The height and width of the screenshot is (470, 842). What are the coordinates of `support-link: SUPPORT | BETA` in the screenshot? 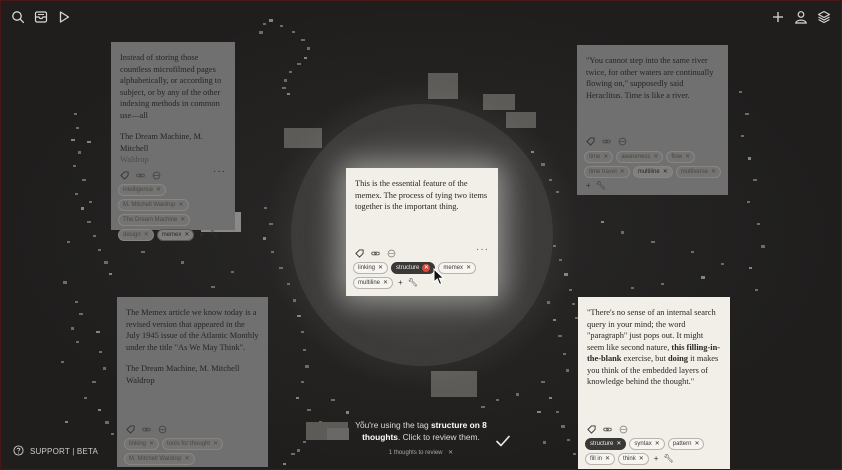 It's located at (55, 451).